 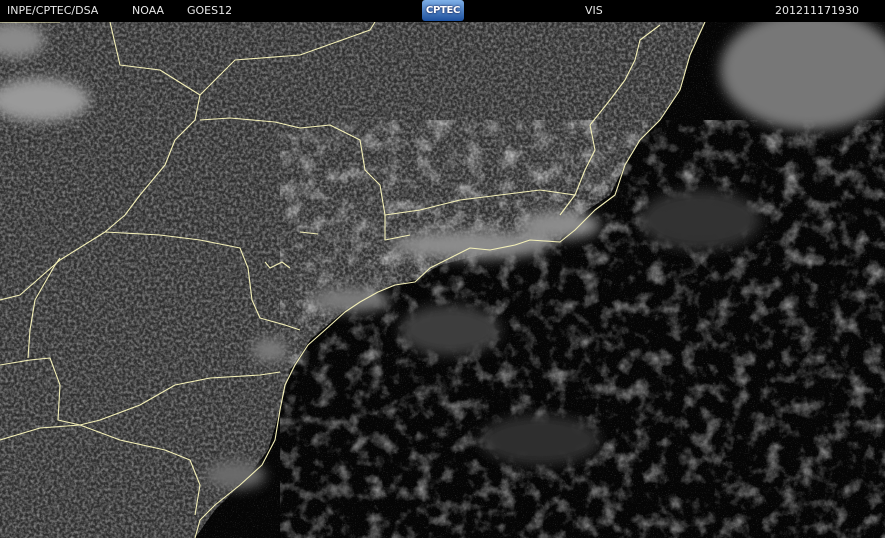 What do you see at coordinates (594, 10) in the screenshot?
I see `channel-label: VIS` at bounding box center [594, 10].